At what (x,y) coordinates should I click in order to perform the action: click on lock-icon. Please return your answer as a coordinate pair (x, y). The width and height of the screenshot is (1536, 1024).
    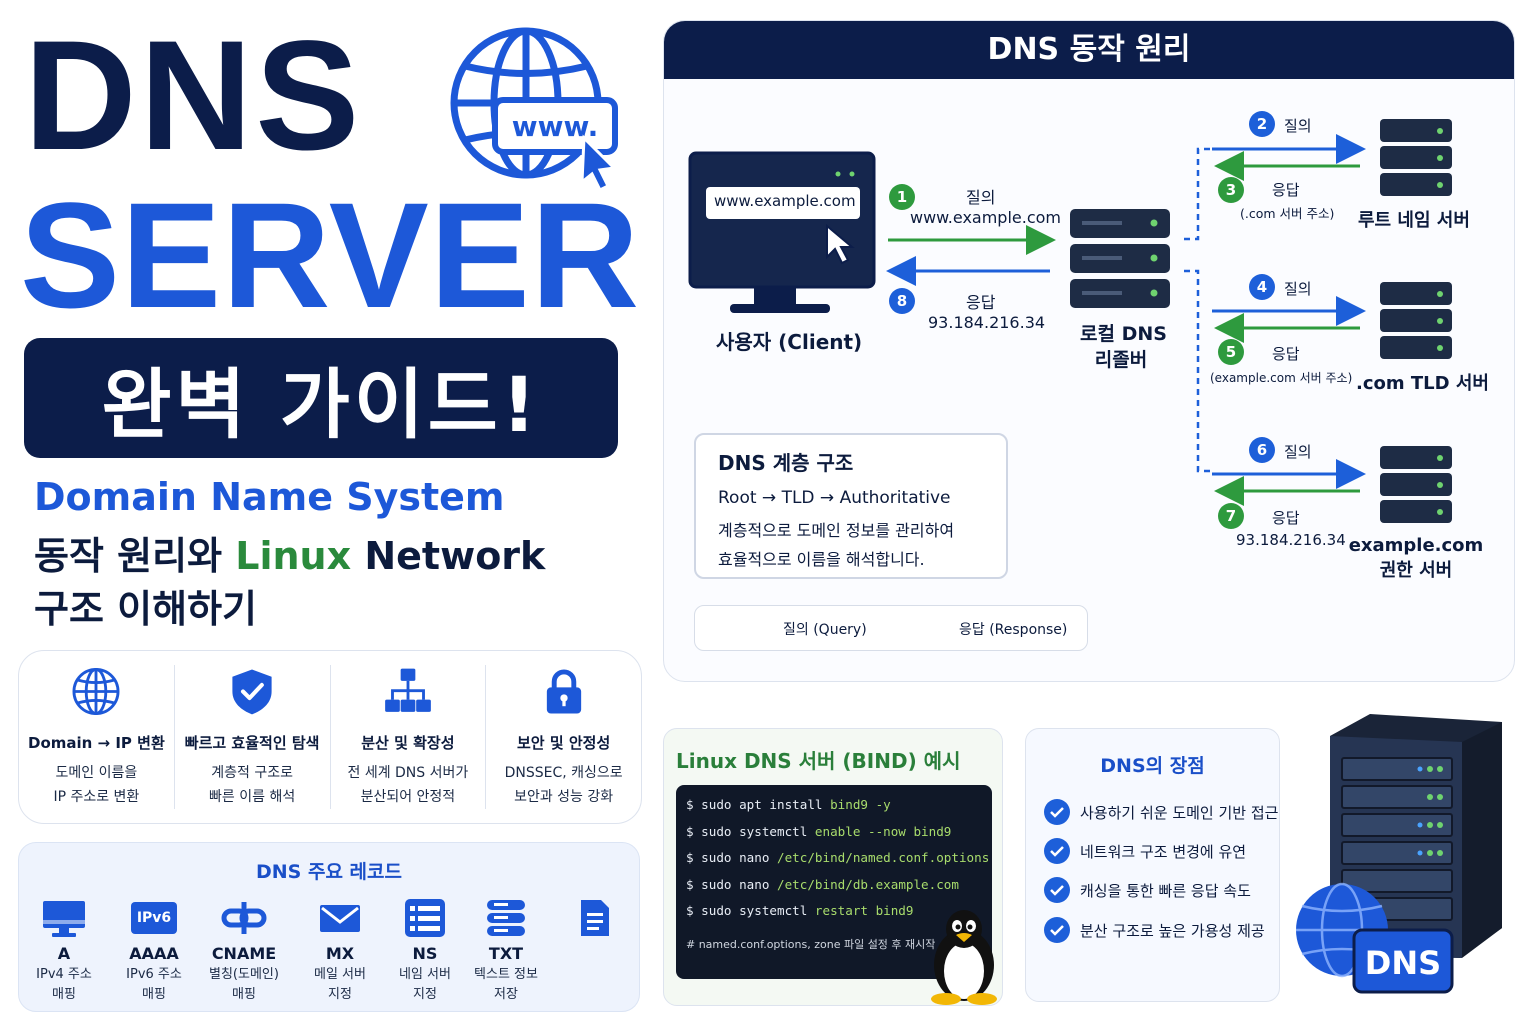
    Looking at the image, I should click on (563, 691).